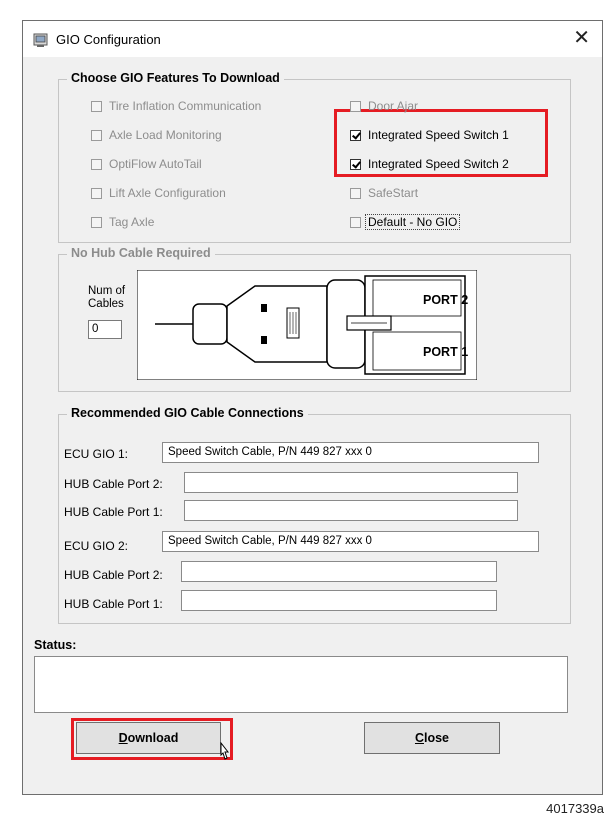 This screenshot has width=615, height=833. What do you see at coordinates (575, 808) in the screenshot?
I see `figure-caption: 4017339a` at bounding box center [575, 808].